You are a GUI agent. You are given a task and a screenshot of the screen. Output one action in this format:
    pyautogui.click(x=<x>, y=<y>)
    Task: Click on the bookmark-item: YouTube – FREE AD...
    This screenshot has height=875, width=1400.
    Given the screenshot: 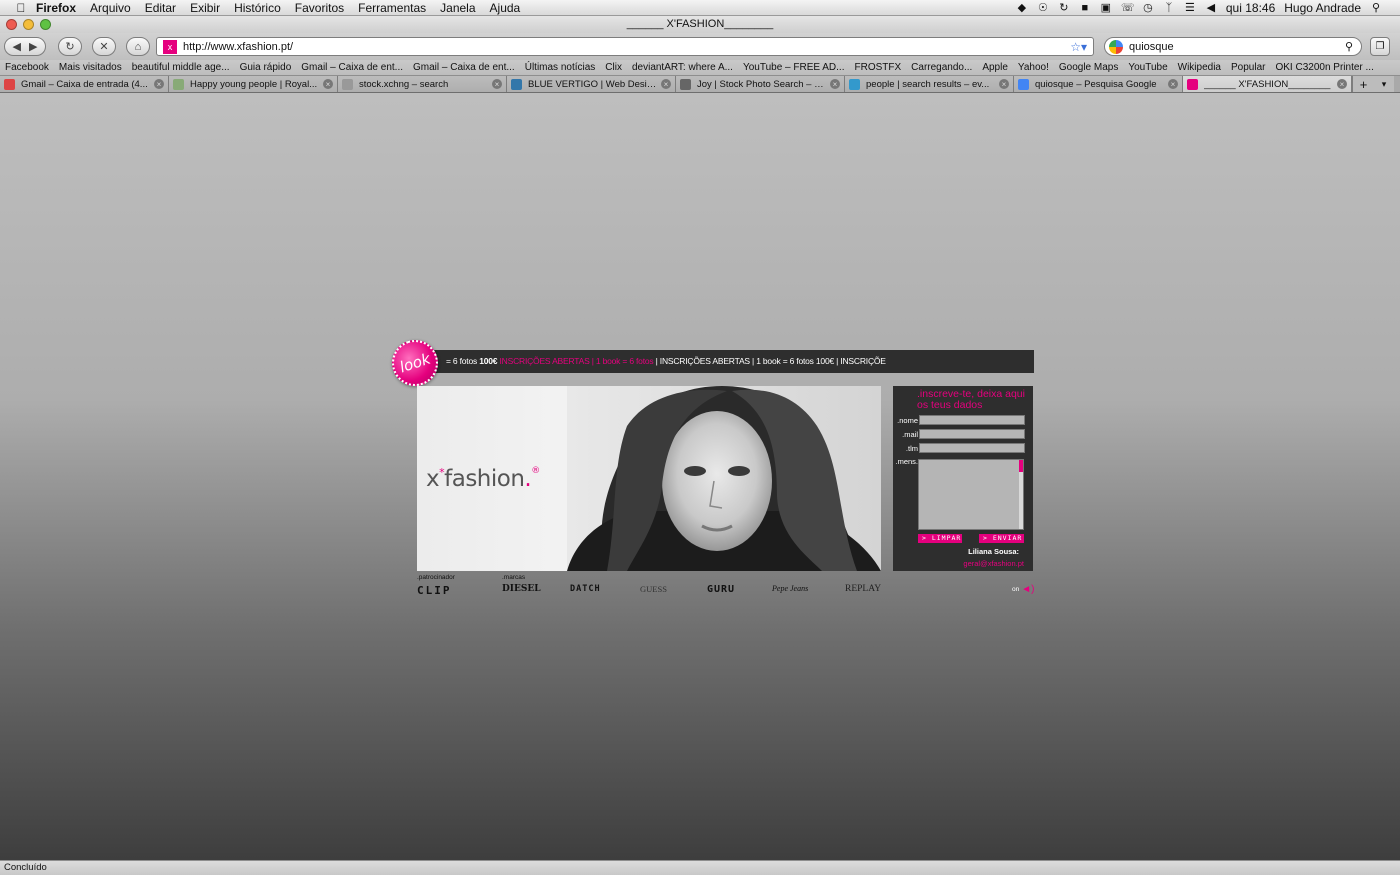 What is the action you would take?
    pyautogui.click(x=794, y=67)
    